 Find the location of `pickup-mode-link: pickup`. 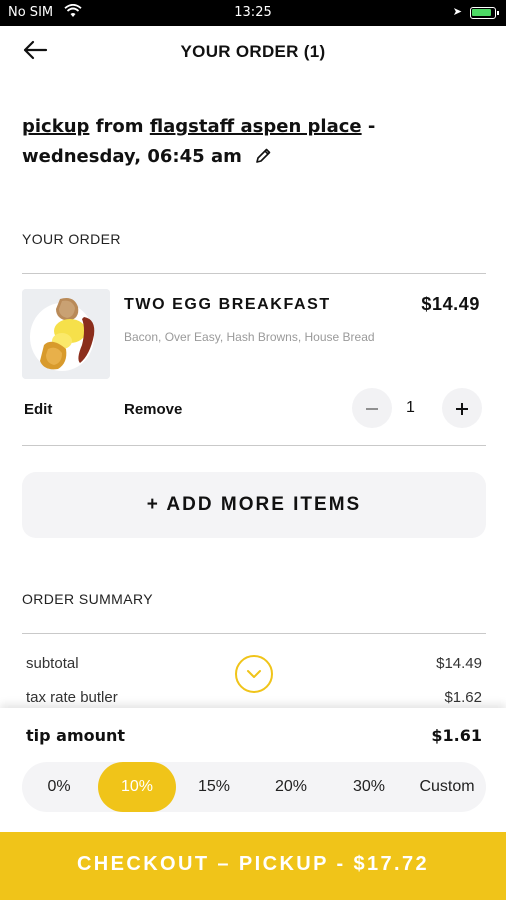

pickup-mode-link: pickup is located at coordinates (55, 126).